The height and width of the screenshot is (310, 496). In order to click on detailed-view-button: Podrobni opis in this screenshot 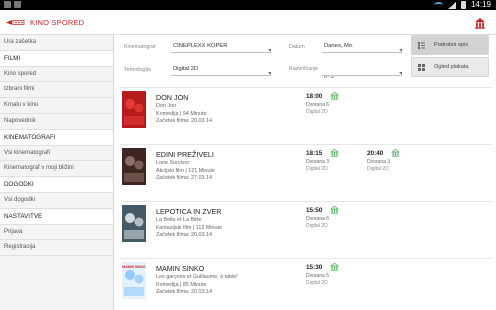, I will do `click(450, 45)`.